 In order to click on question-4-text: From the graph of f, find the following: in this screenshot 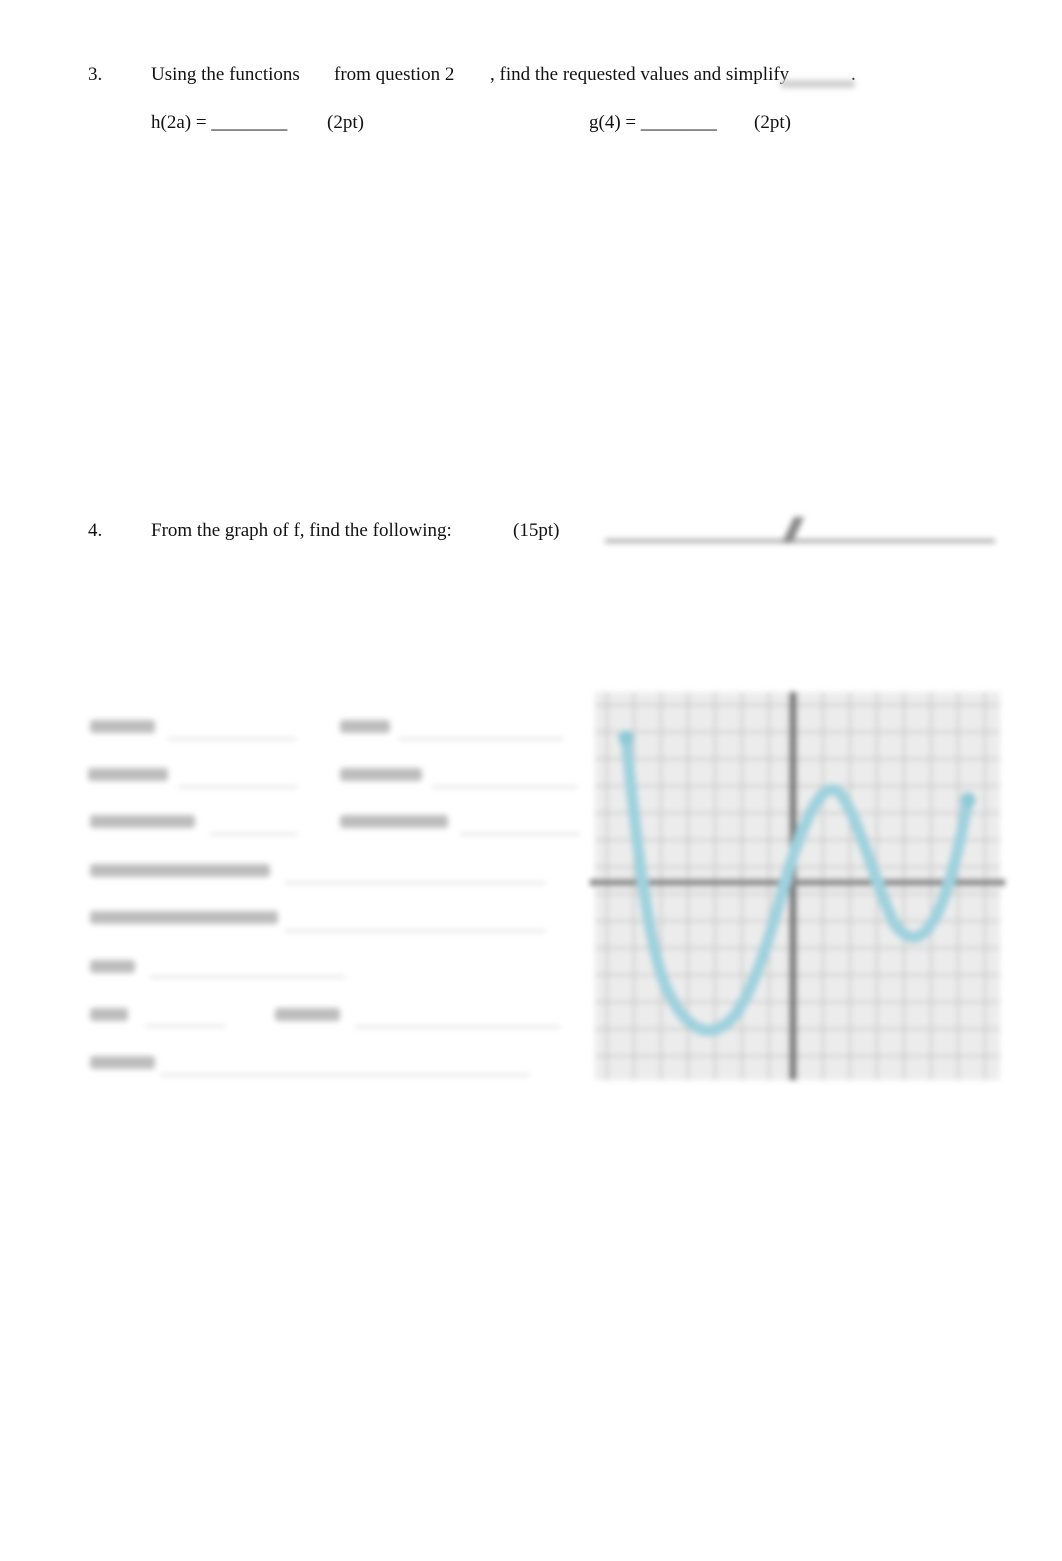, I will do `click(301, 530)`.